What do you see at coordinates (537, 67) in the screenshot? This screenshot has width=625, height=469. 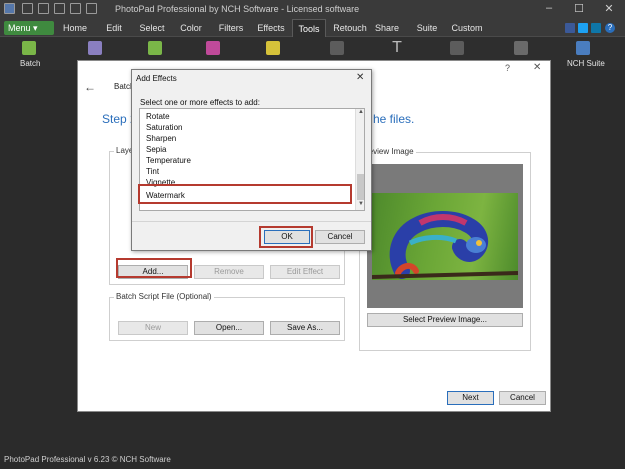 I see `dialog-close-button: ✕` at bounding box center [537, 67].